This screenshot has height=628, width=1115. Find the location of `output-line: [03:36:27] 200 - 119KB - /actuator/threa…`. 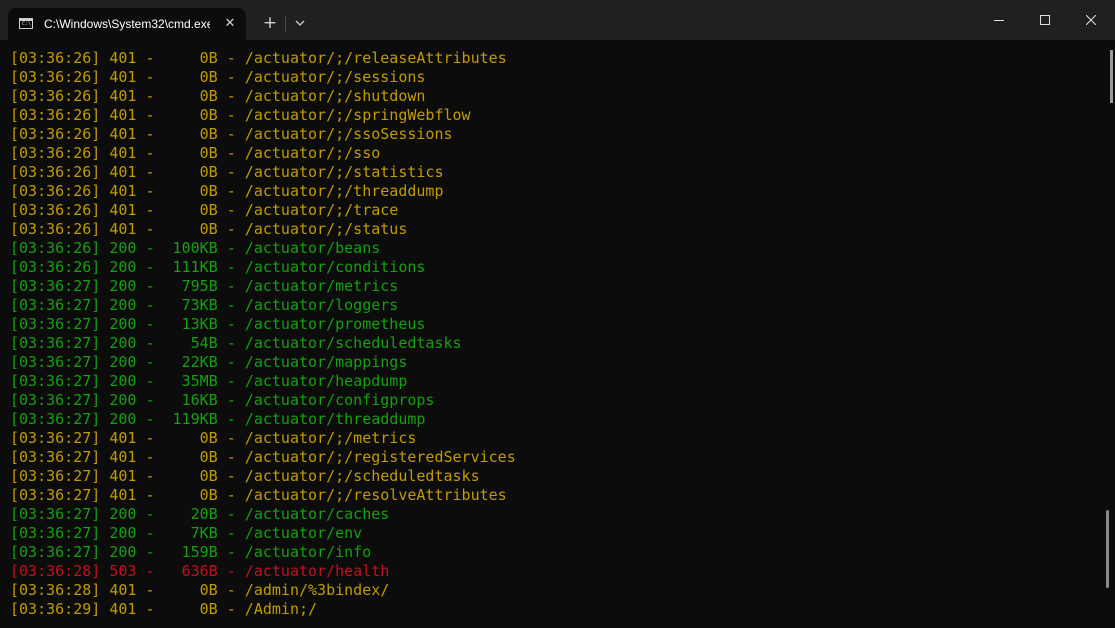

output-line: [03:36:27] 200 - 119KB - /actuator/threa… is located at coordinates (218, 419).